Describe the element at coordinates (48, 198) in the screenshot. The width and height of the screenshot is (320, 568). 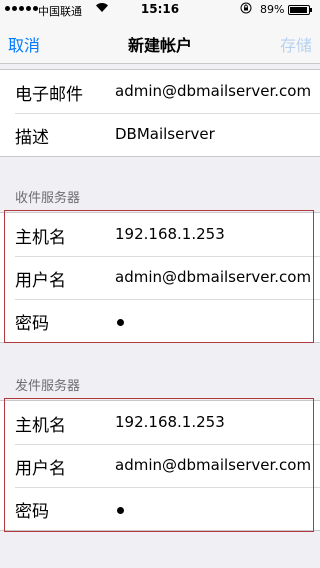
I see `incoming-server-header: 收件服务器` at that location.